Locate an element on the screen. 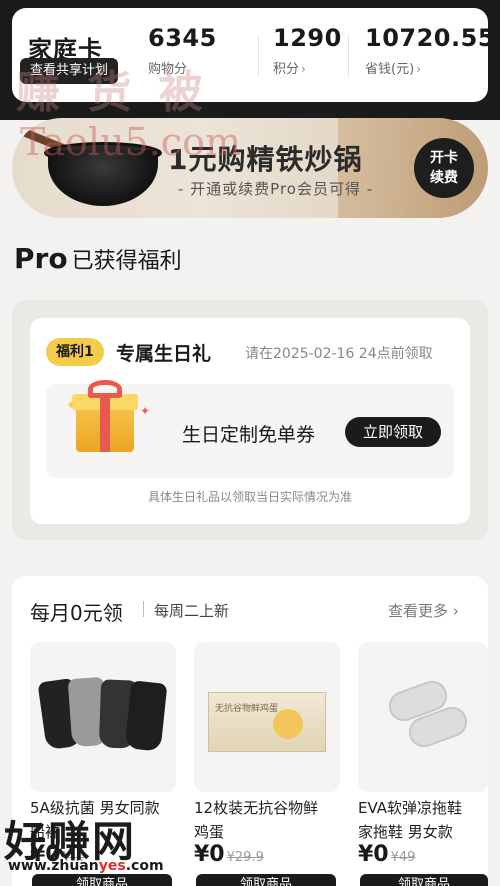 The image size is (500, 886). stat-value: 6345 is located at coordinates (182, 38).